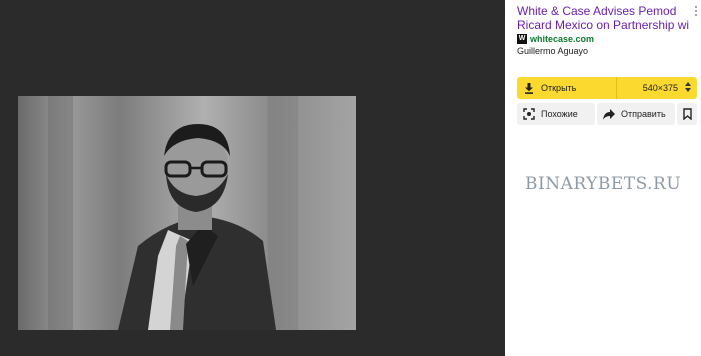 This screenshot has height=356, width=701. I want to click on author-name: Guillermo Aguayo, so click(553, 51).